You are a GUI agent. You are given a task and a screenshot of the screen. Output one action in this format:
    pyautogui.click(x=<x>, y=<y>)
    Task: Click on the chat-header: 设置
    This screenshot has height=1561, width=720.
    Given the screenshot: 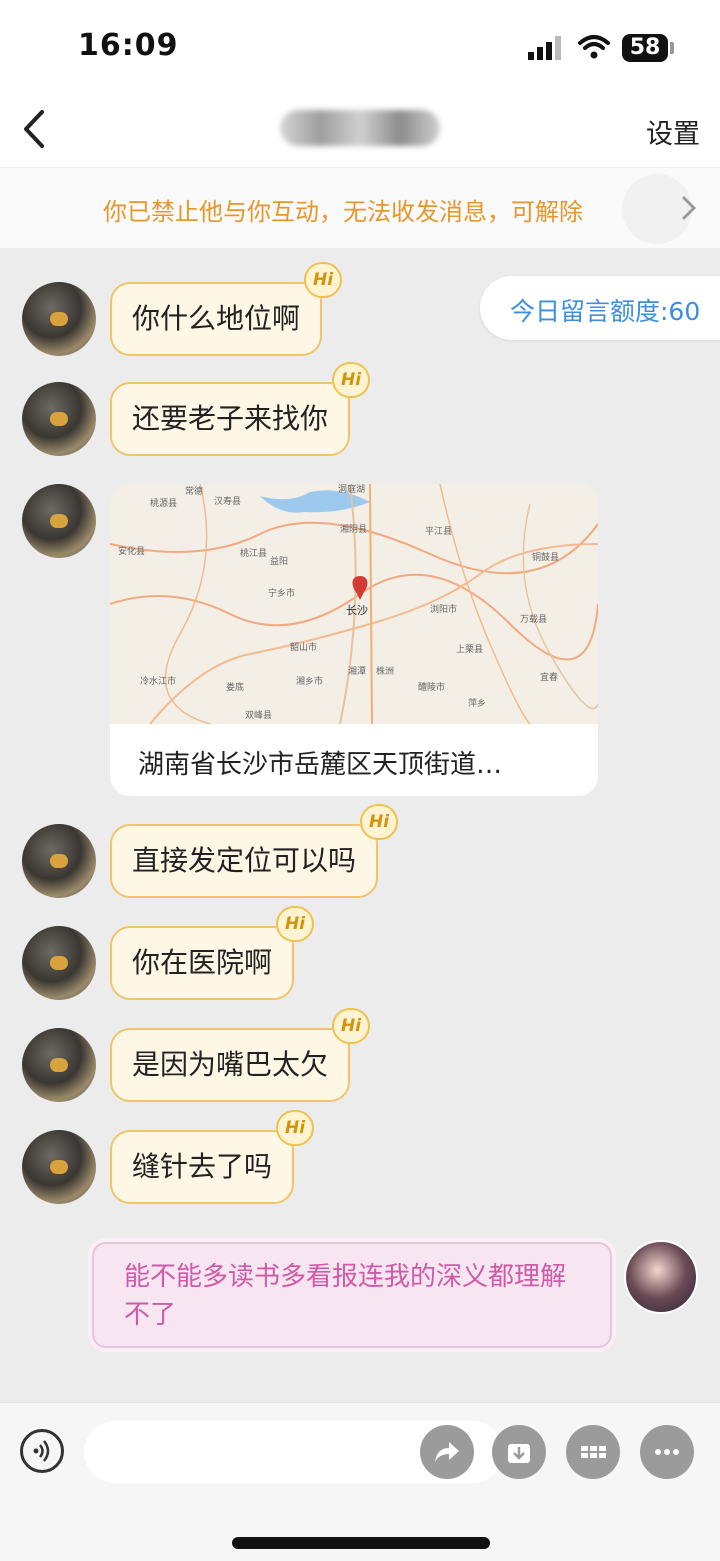 What is the action you would take?
    pyautogui.click(x=360, y=129)
    